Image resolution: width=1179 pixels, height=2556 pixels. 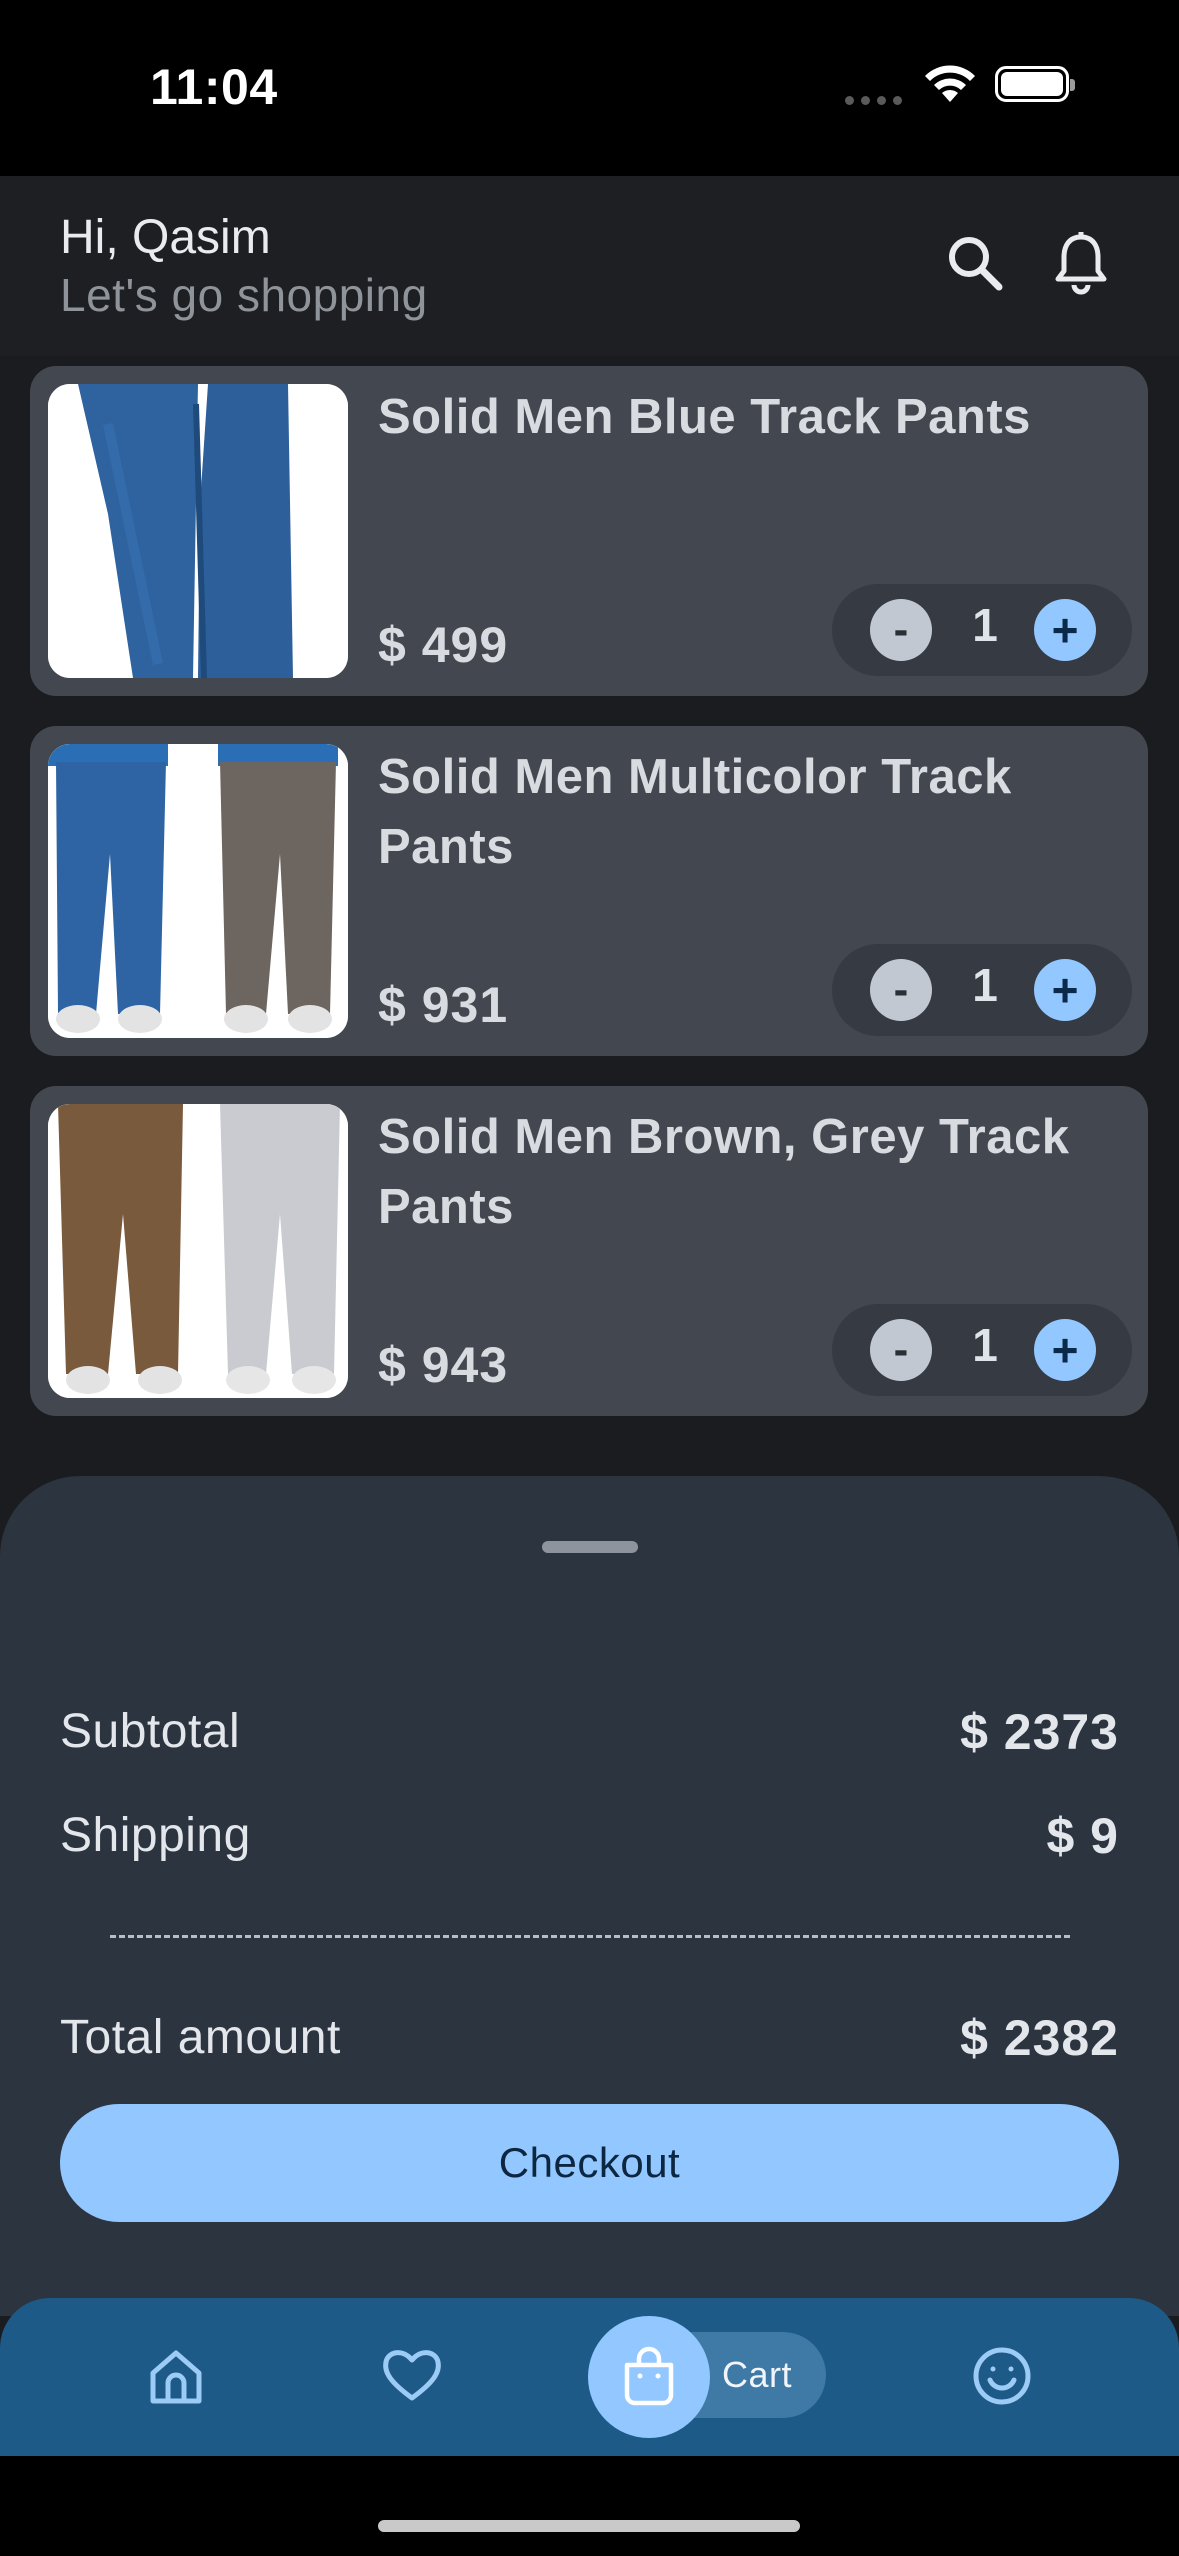 What do you see at coordinates (589, 2506) in the screenshot?
I see `system-bottom-bar` at bounding box center [589, 2506].